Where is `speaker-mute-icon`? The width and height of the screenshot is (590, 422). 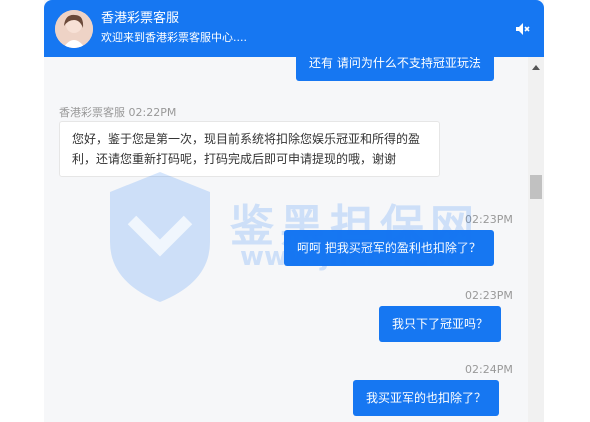
speaker-mute-icon is located at coordinates (523, 29).